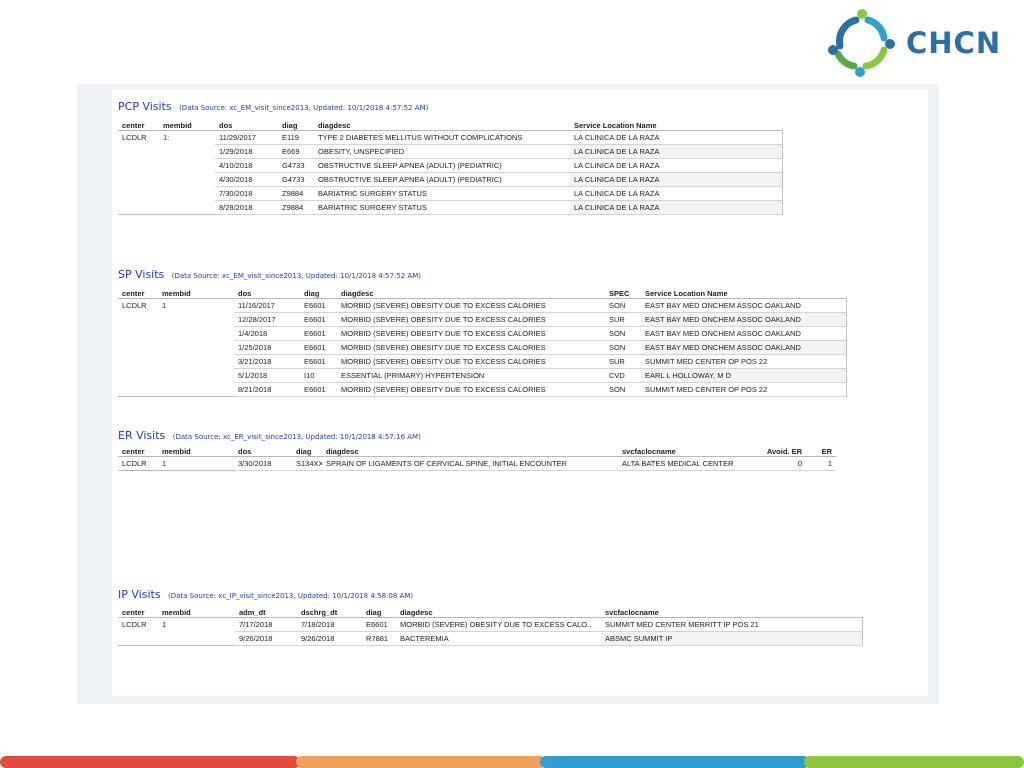 The height and width of the screenshot is (768, 1024). Describe the element at coordinates (267, 293) in the screenshot. I see `sp-col-dos: dos` at that location.